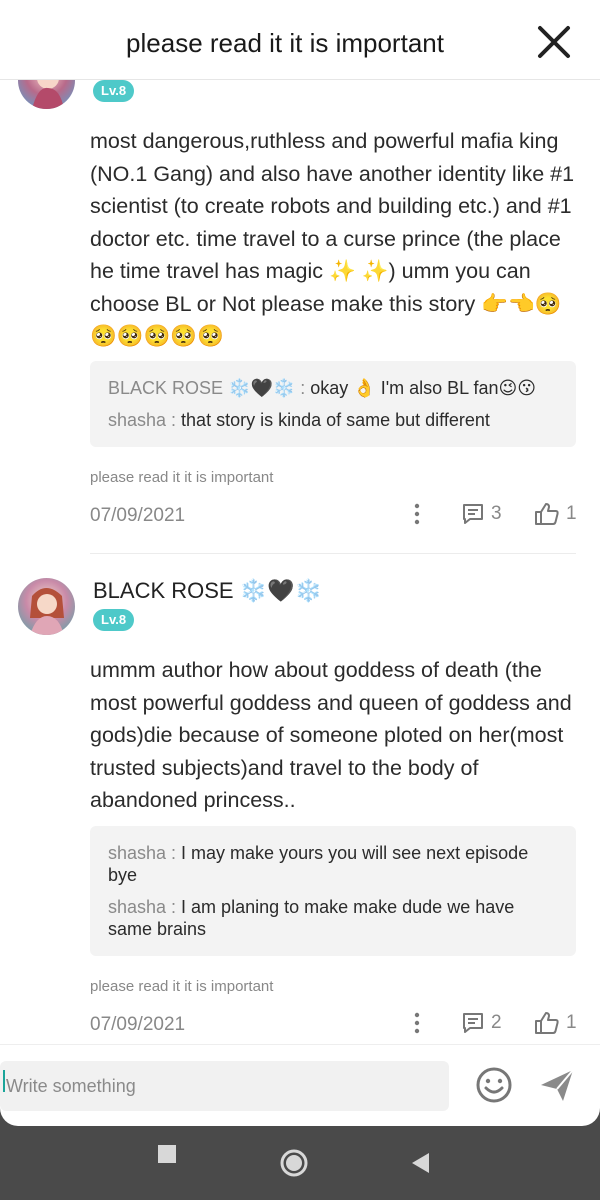  I want to click on reply-text: okay 👌 I'm also BL fan😉😗, so click(423, 388).